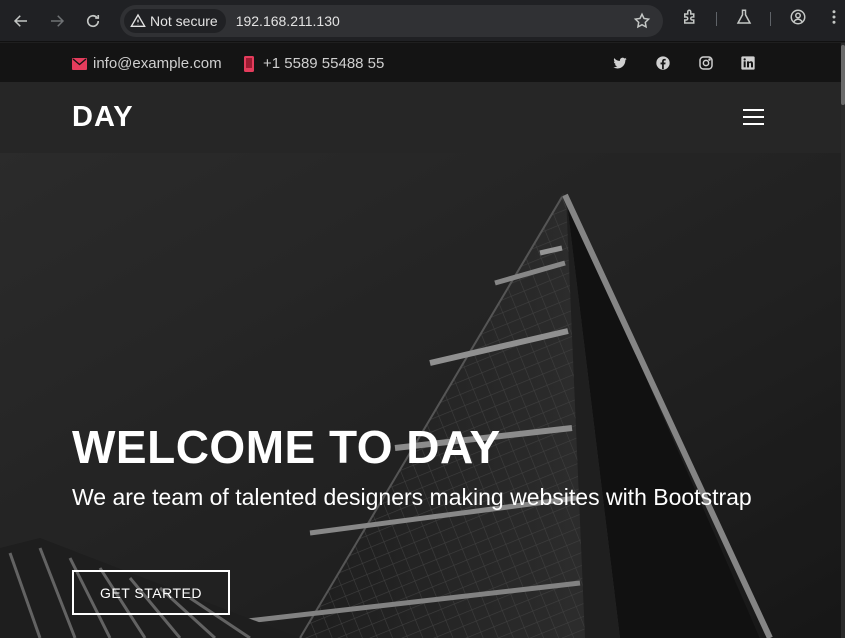 This screenshot has width=845, height=638. Describe the element at coordinates (79, 63) in the screenshot. I see `envelope-icon` at that location.